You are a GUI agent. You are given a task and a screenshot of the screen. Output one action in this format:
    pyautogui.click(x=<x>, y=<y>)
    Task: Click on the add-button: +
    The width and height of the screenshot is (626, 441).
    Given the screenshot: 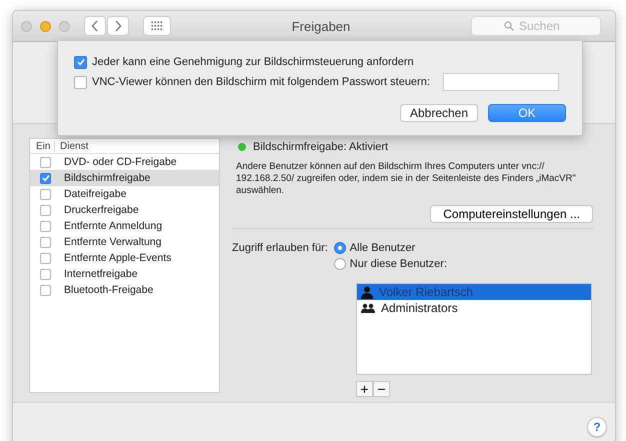 What is the action you would take?
    pyautogui.click(x=364, y=389)
    